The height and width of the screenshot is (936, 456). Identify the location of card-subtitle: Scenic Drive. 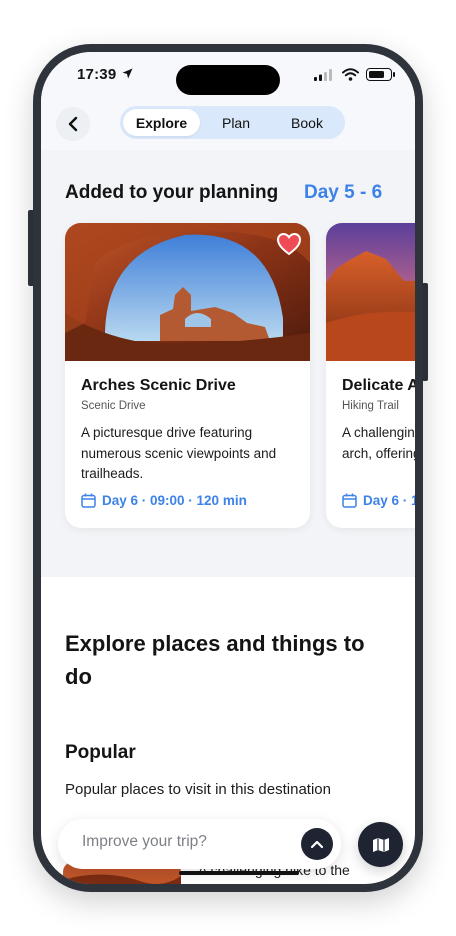
(113, 406).